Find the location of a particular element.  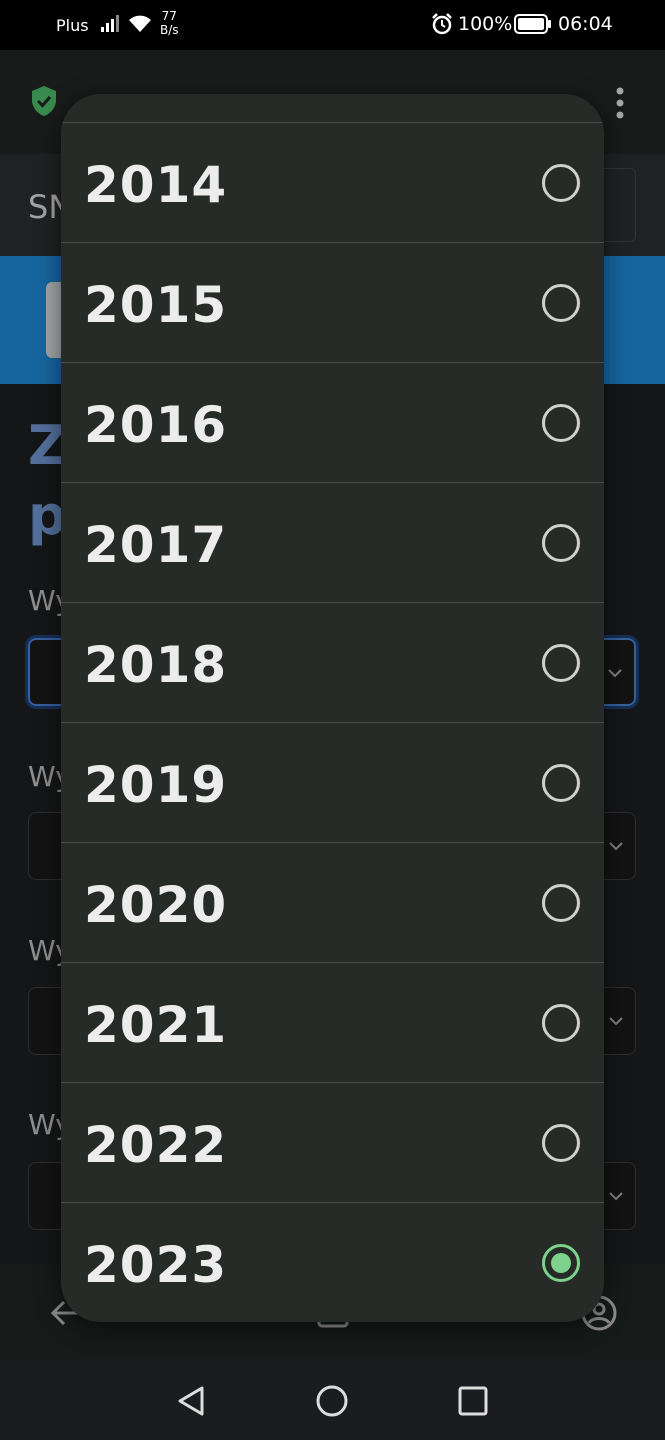

year-option: 2022 is located at coordinates (332, 1143).